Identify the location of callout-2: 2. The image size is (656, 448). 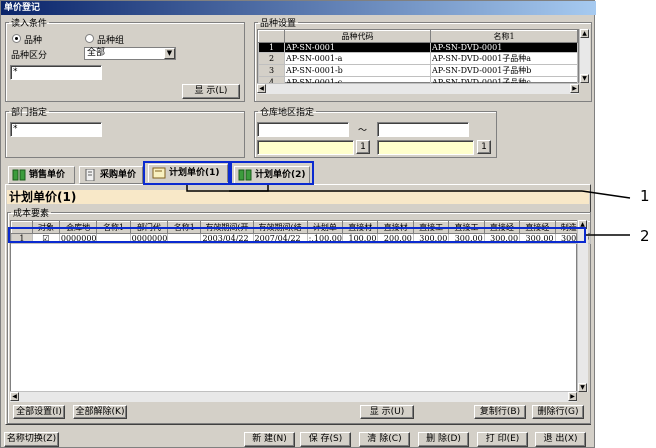
(645, 236).